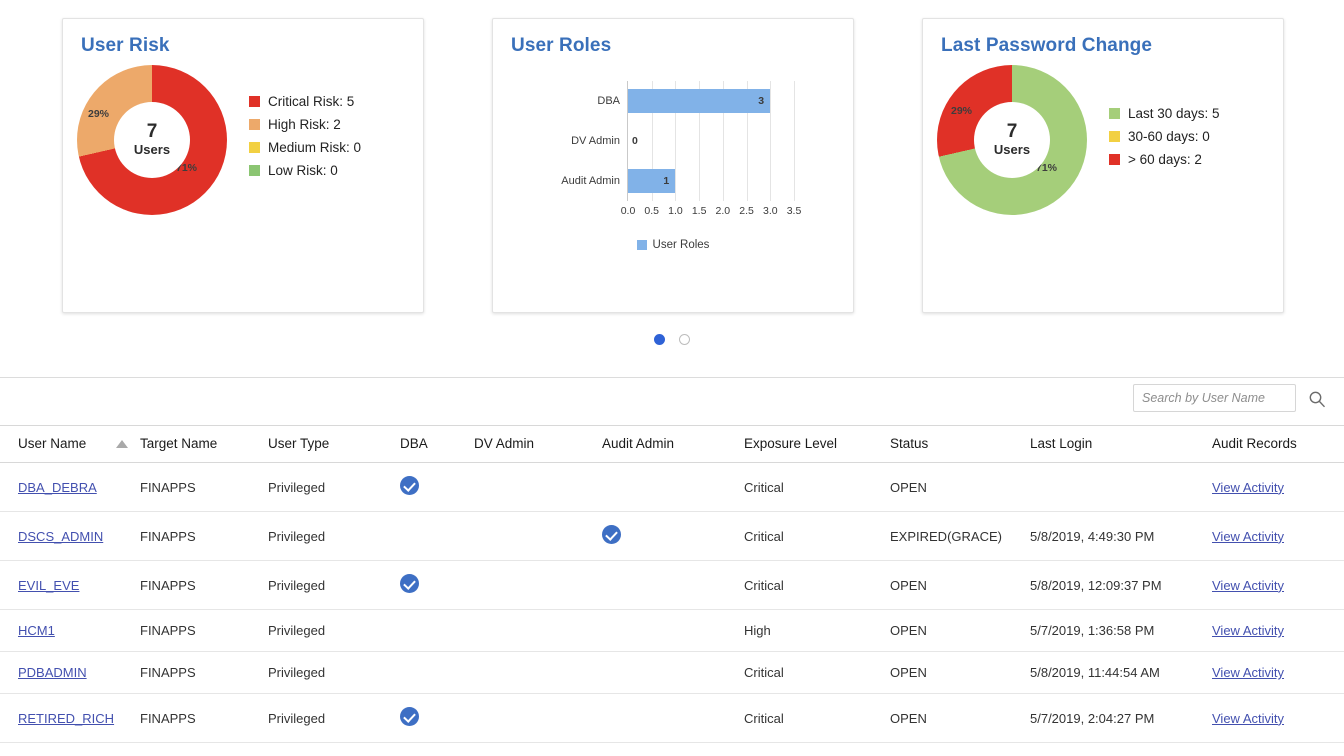  Describe the element at coordinates (52, 672) in the screenshot. I see `cell-user-name-link: PDBADMIN` at that location.